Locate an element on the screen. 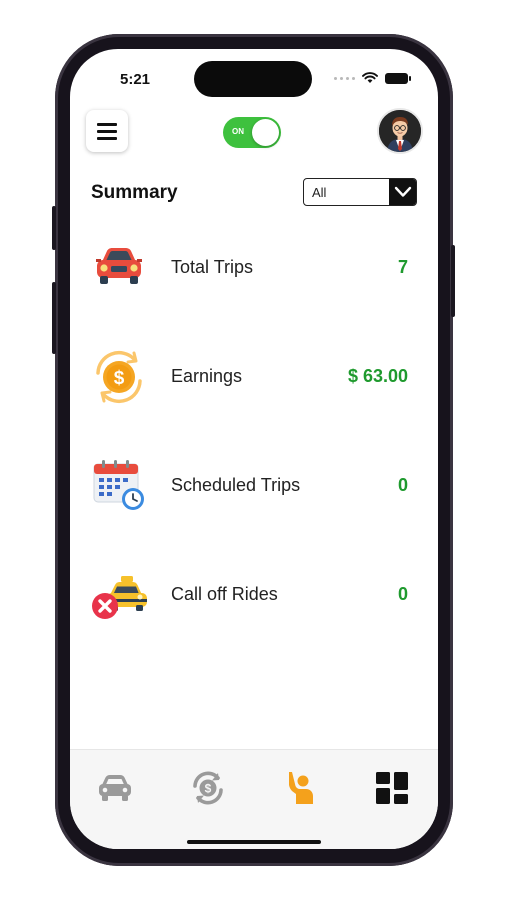 The width and height of the screenshot is (507, 900). toggle-label: ON is located at coordinates (238, 131).